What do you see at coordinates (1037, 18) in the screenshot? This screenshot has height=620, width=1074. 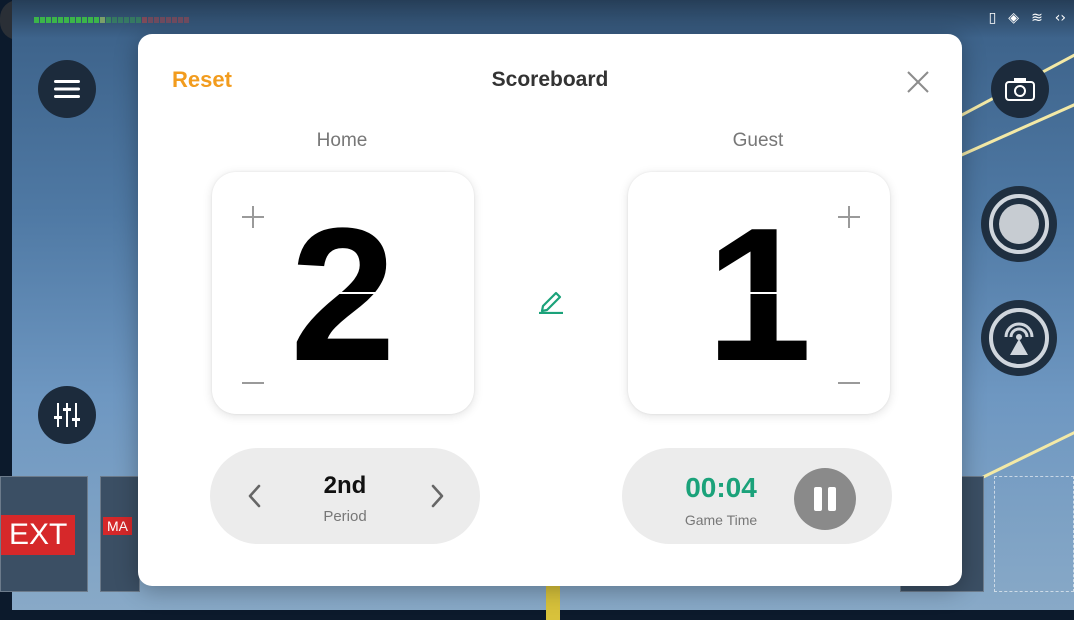 I see `wifi-icon: ≋` at bounding box center [1037, 18].